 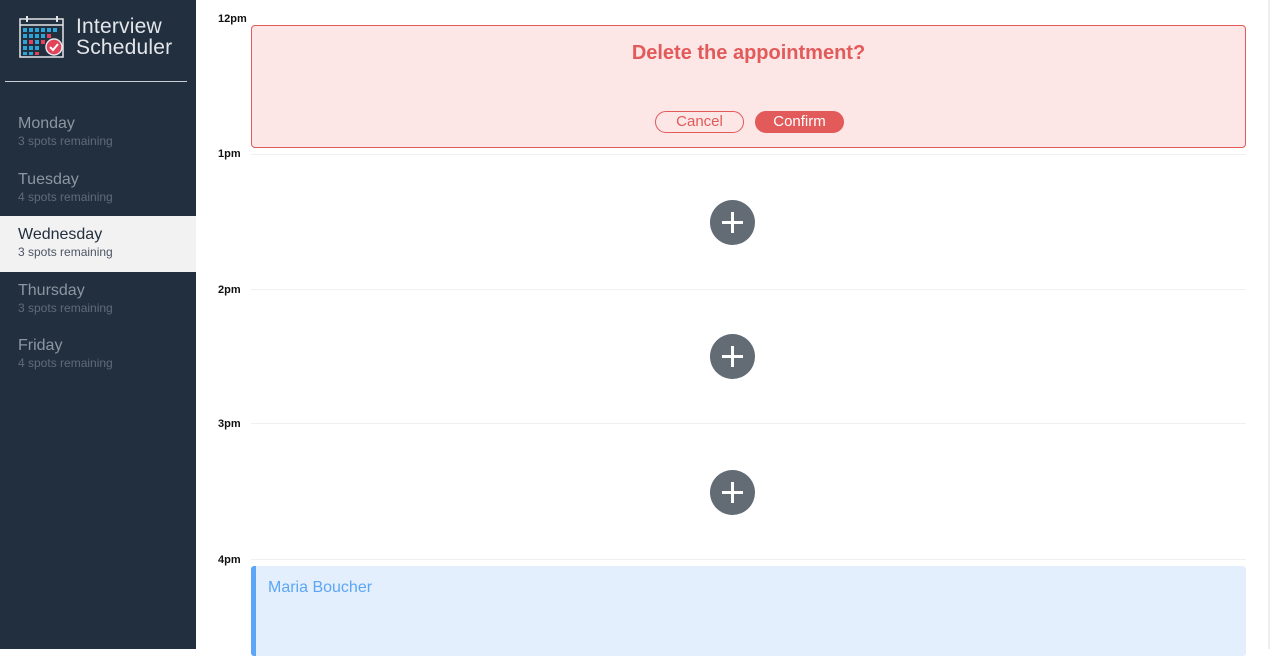 I want to click on day-name: Thursday, so click(x=51, y=290).